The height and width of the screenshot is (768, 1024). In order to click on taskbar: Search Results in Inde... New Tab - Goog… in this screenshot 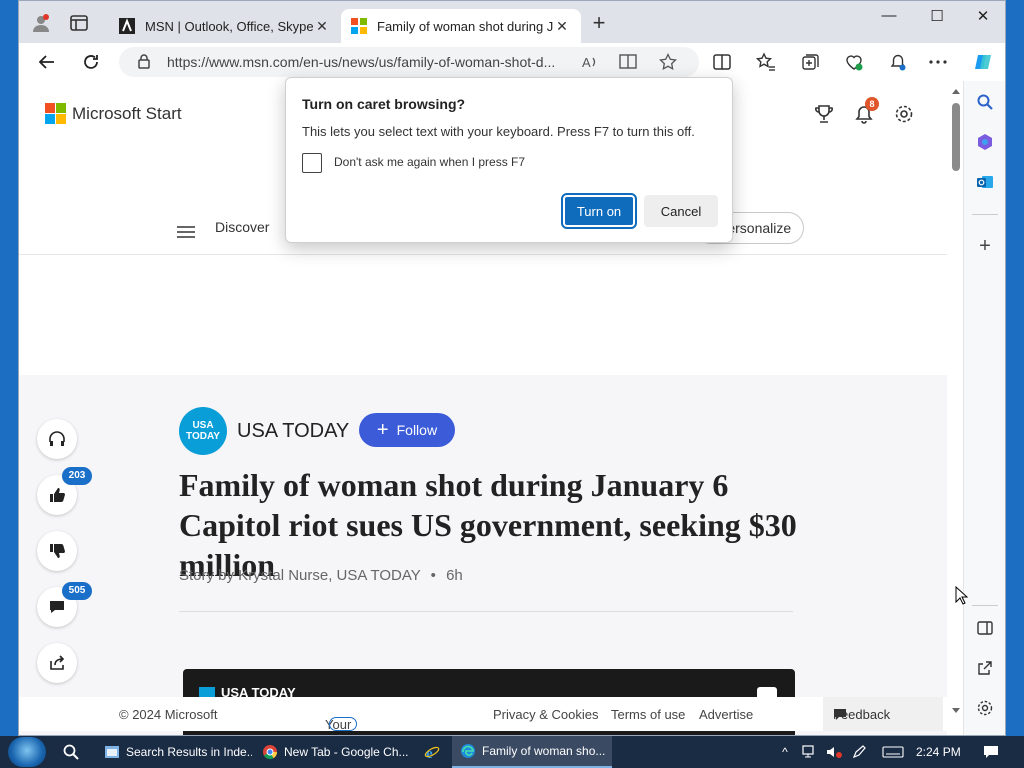, I will do `click(512, 752)`.